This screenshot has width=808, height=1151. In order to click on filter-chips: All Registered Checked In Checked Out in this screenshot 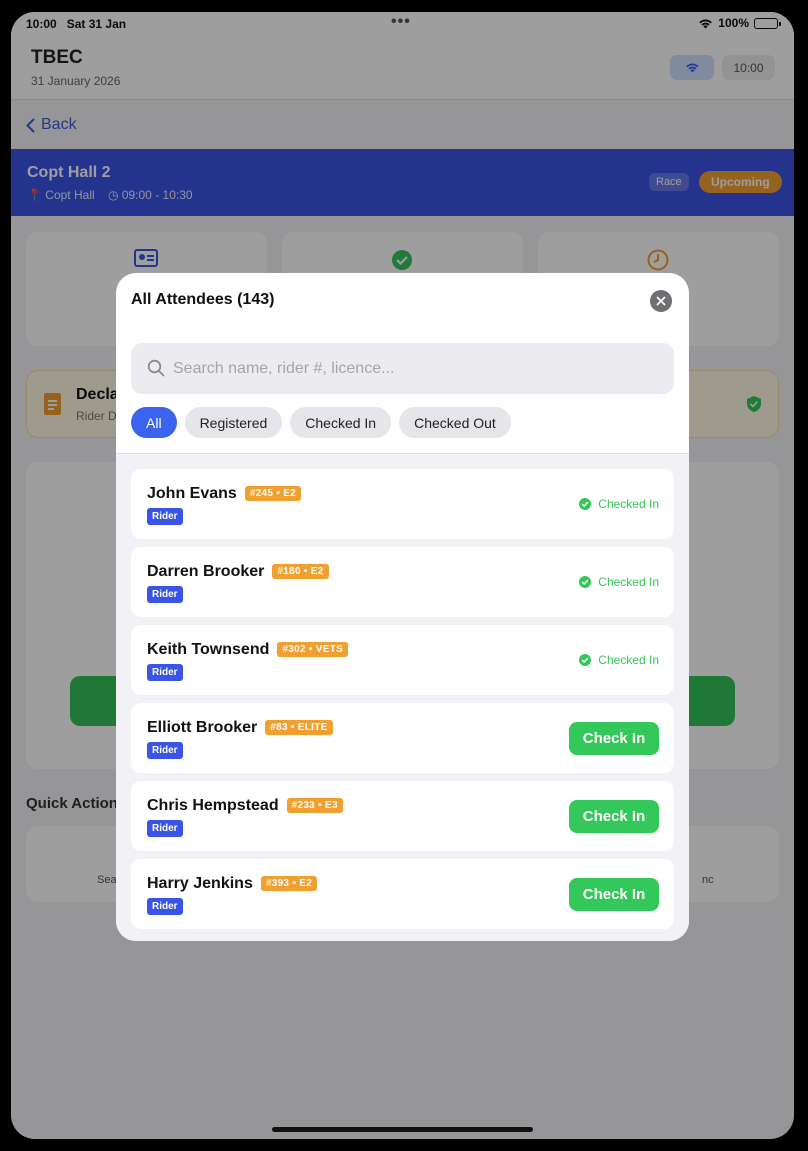, I will do `click(321, 422)`.